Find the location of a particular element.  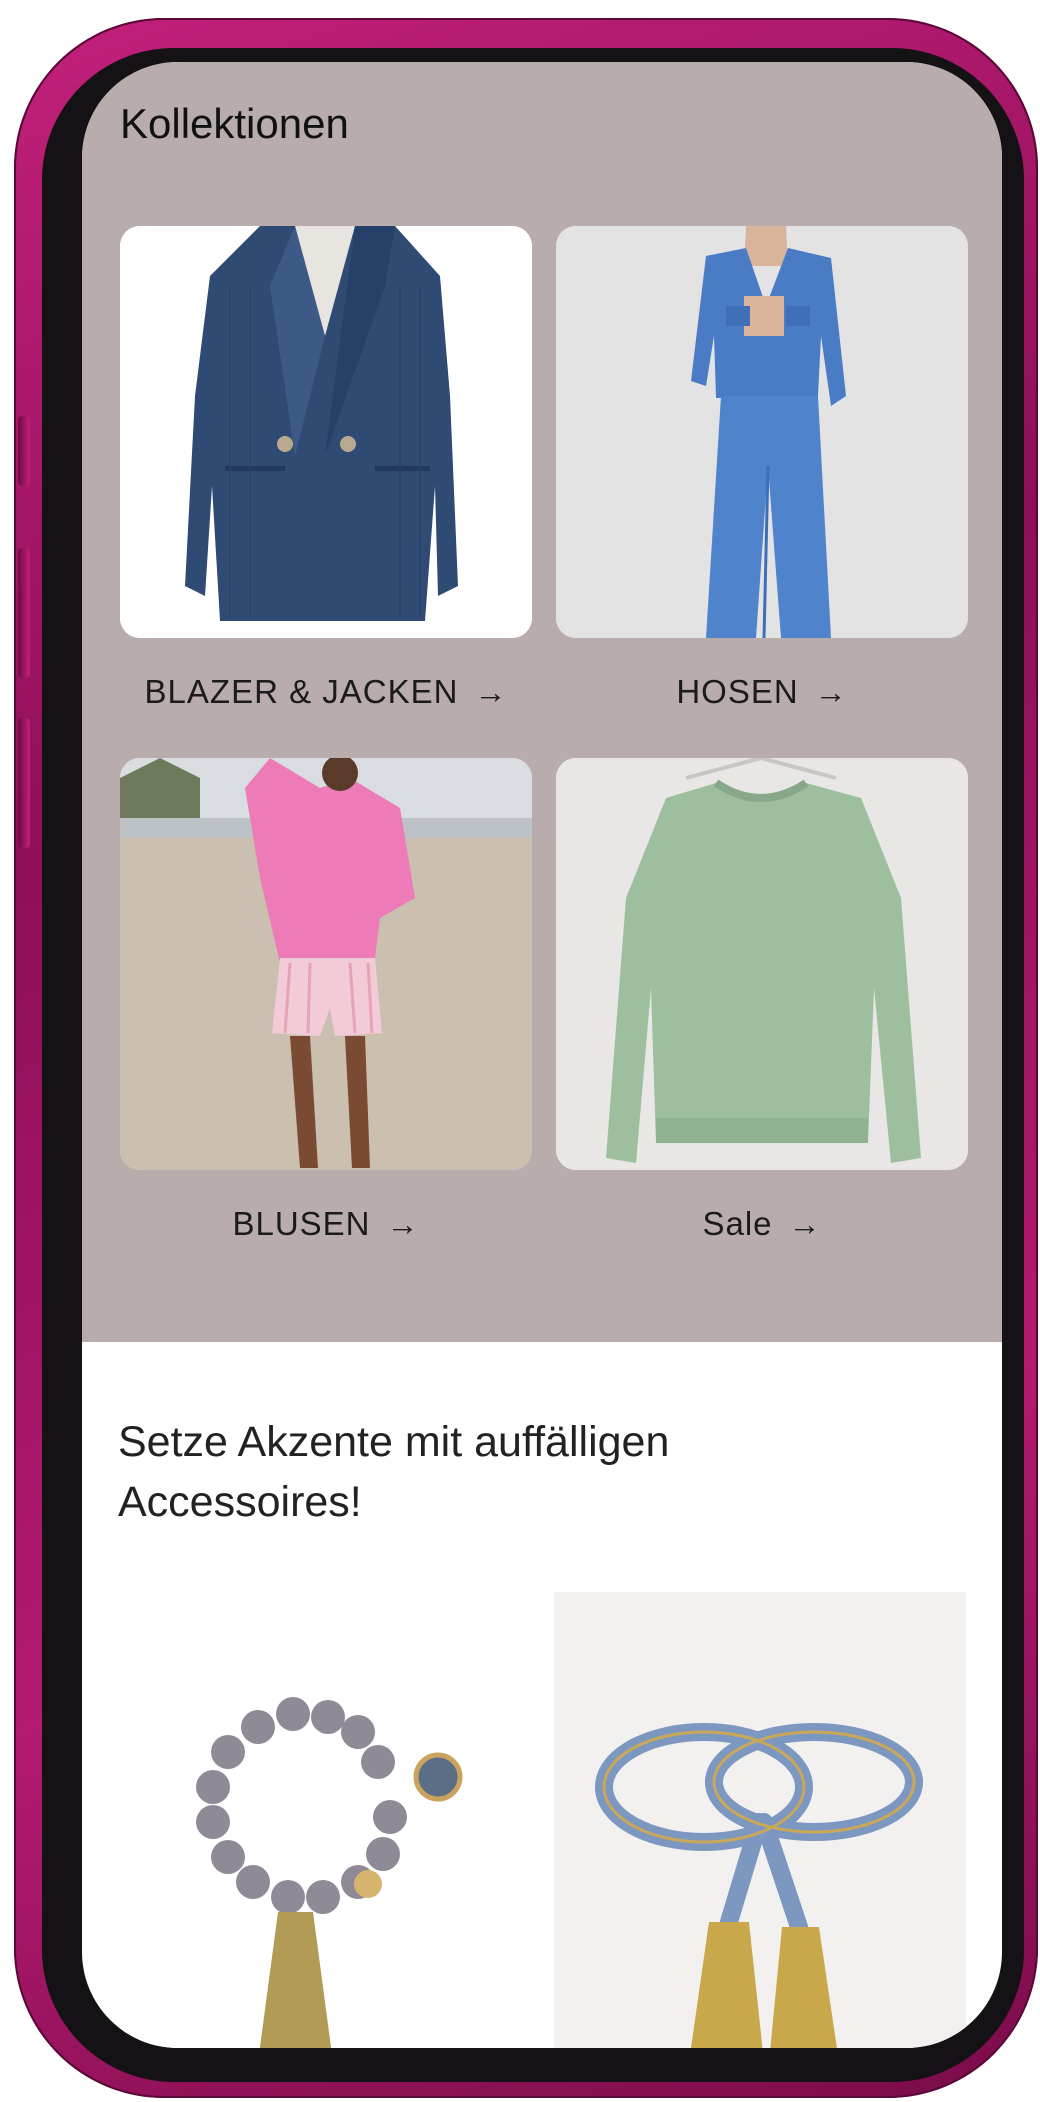

accessory-bracelet is located at coordinates (324, 1820).